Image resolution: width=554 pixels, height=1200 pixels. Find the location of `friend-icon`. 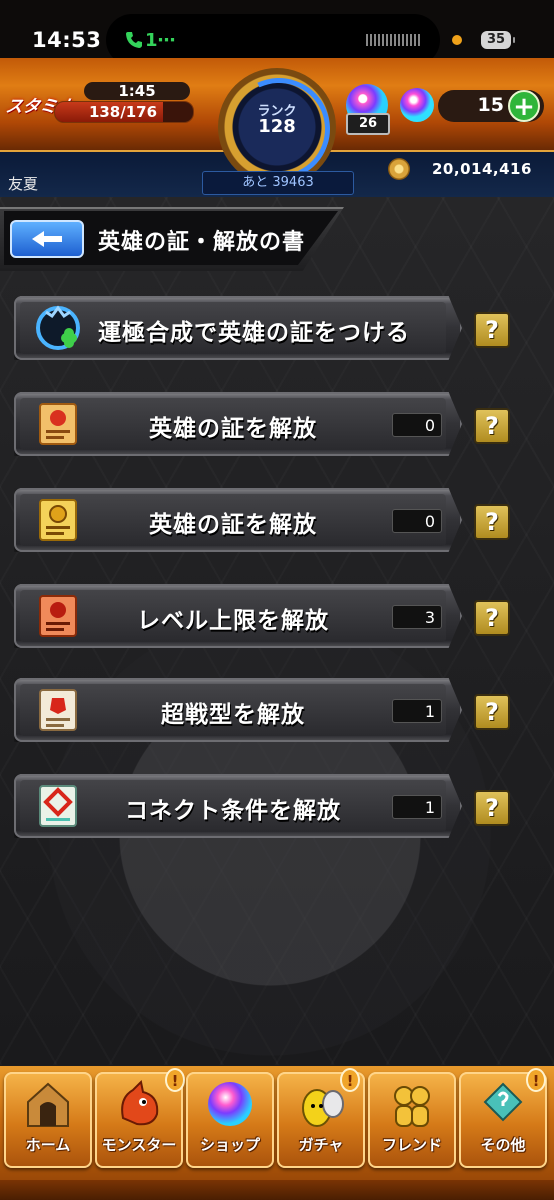

friend-icon is located at coordinates (412, 1106).